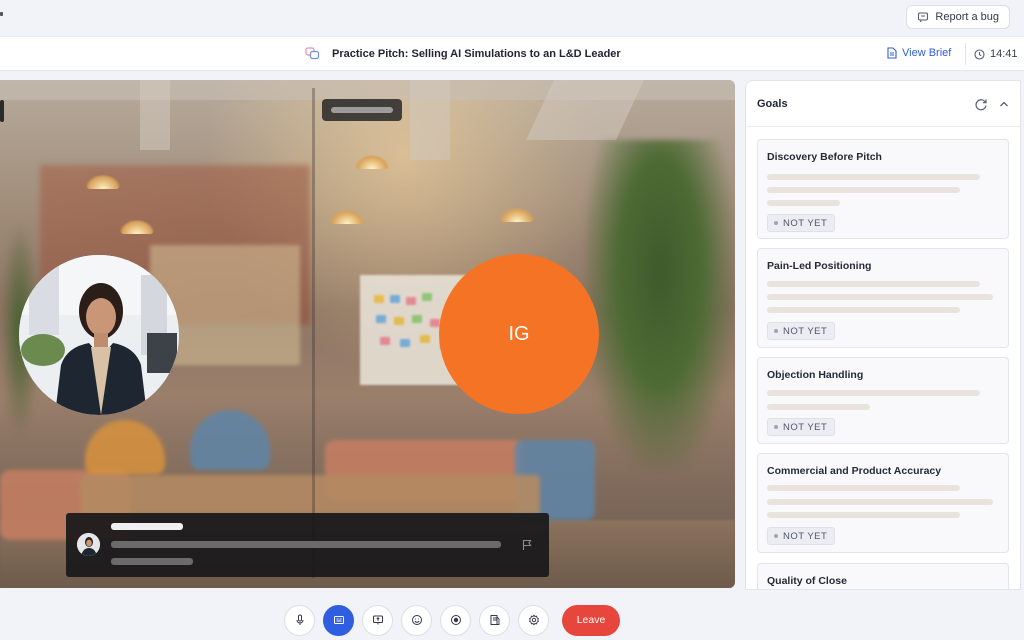  Describe the element at coordinates (967, 17) in the screenshot. I see `report-bug-label: Report a bug` at that location.